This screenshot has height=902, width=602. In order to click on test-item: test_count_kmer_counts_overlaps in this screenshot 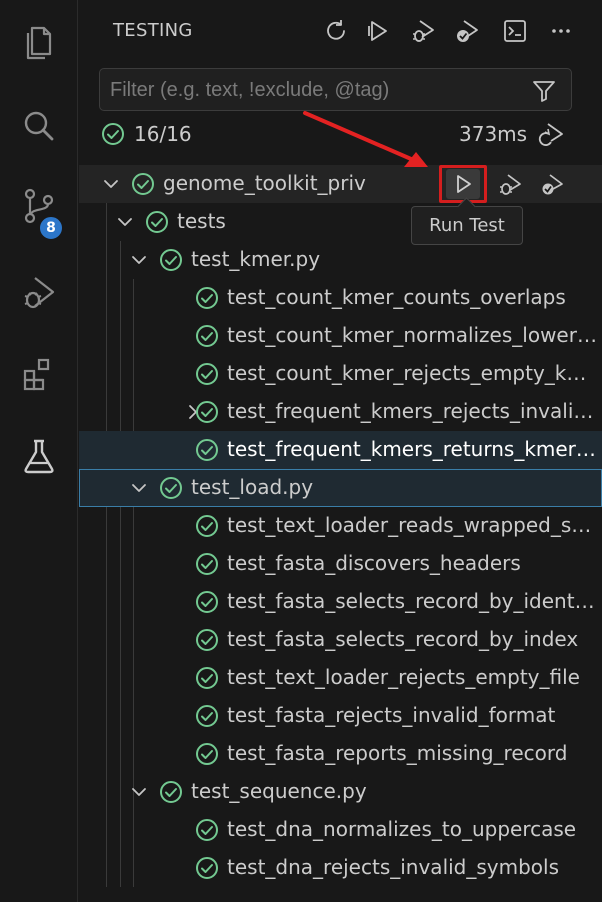, I will do `click(340, 298)`.